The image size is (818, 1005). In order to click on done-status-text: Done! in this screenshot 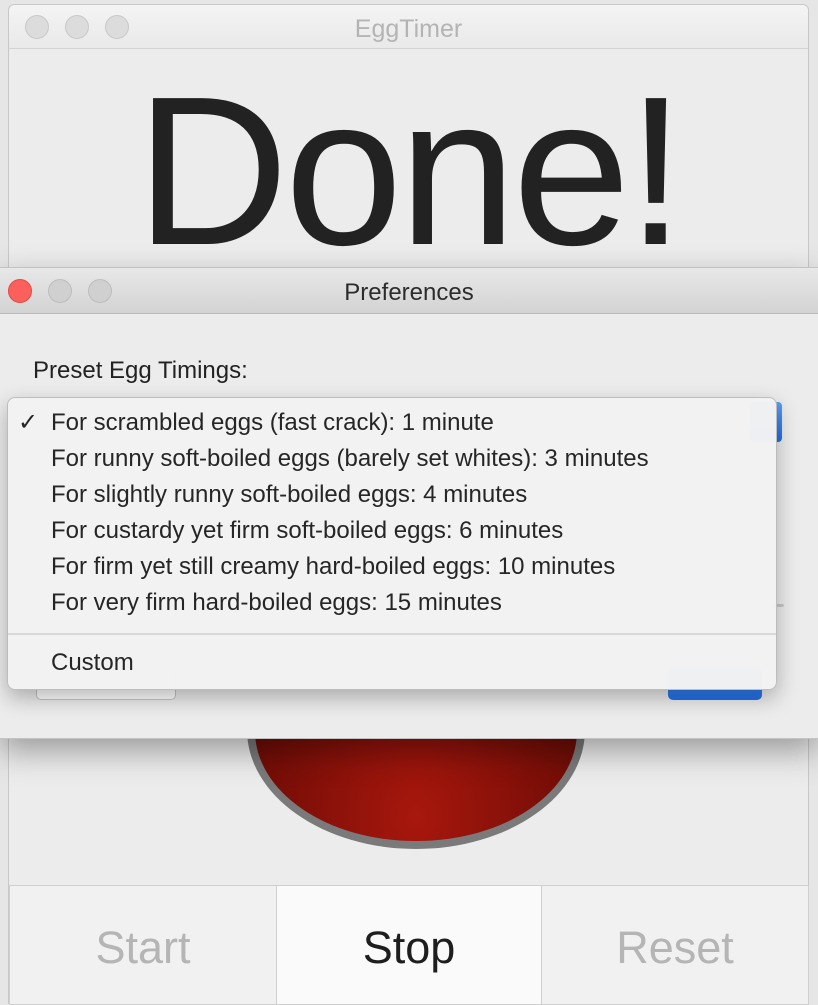, I will do `click(410, 163)`.